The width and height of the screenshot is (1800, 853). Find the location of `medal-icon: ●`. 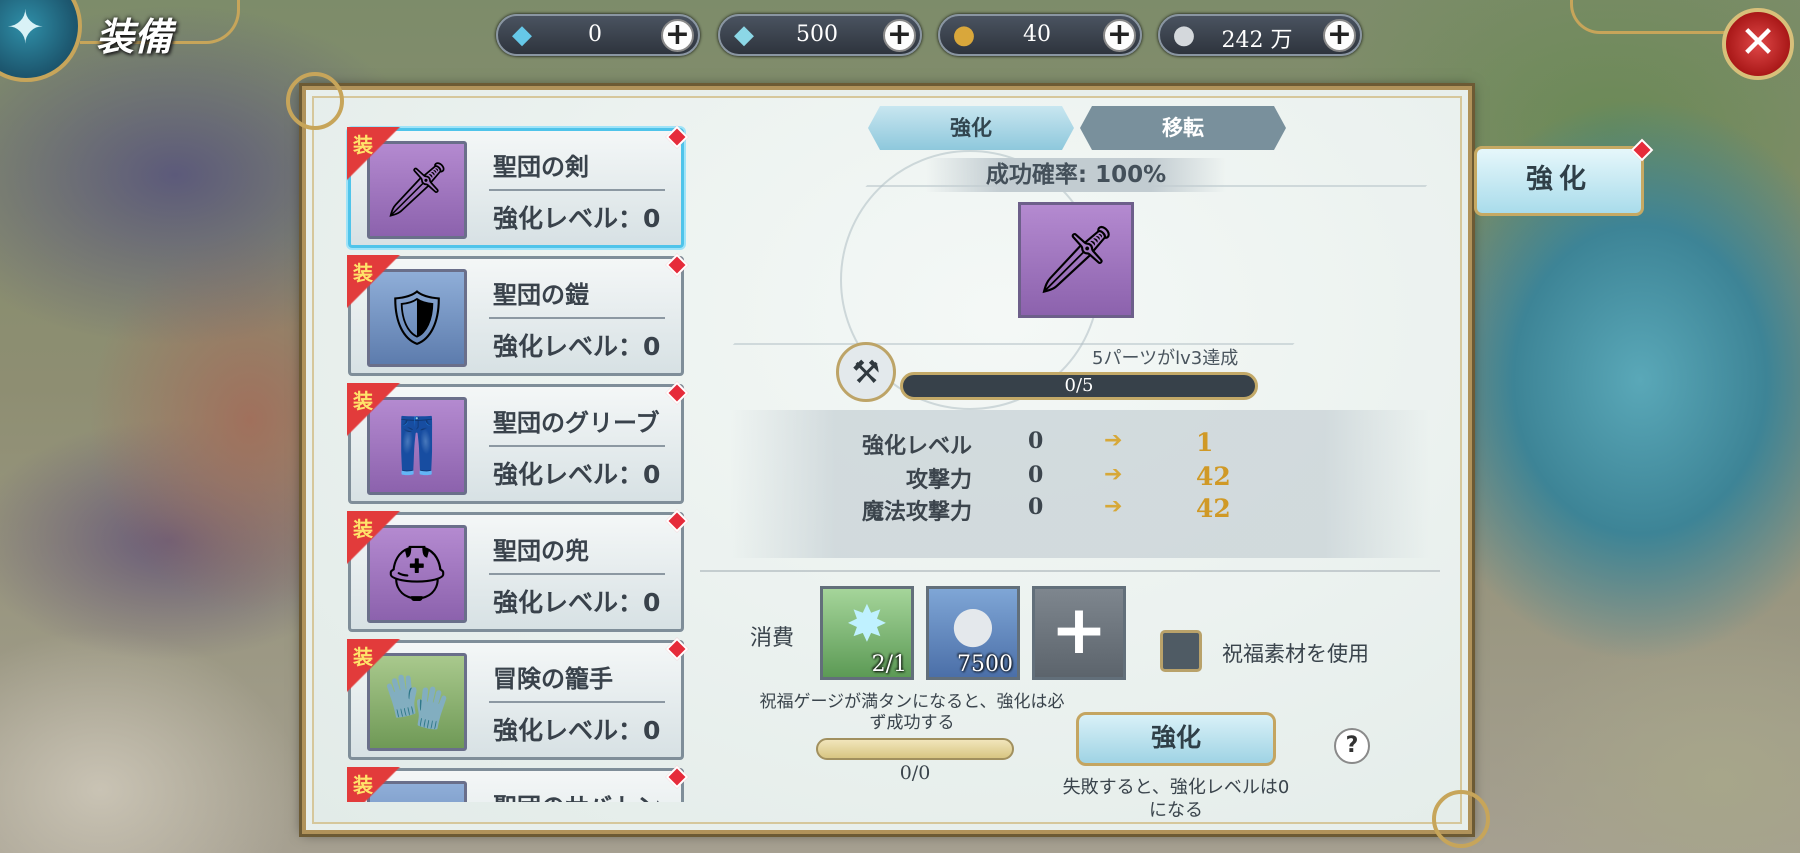

medal-icon: ● is located at coordinates (964, 35).